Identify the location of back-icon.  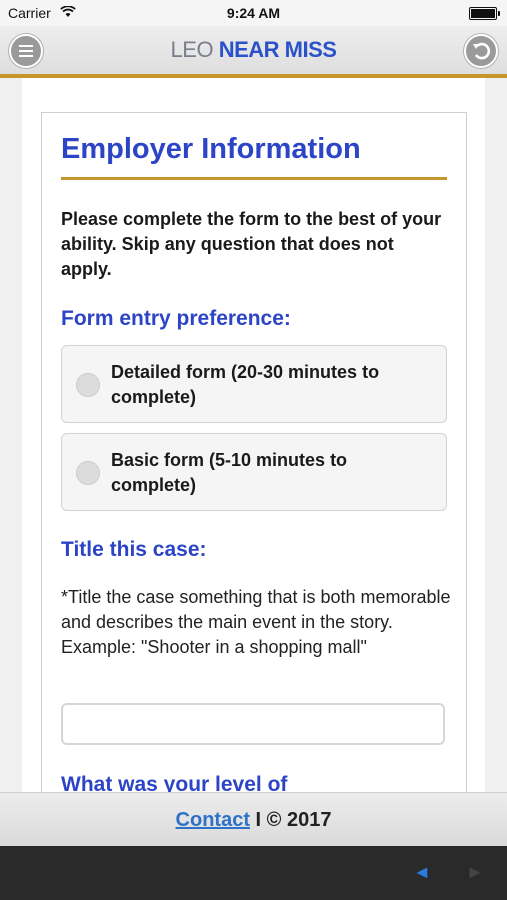
(482, 51).